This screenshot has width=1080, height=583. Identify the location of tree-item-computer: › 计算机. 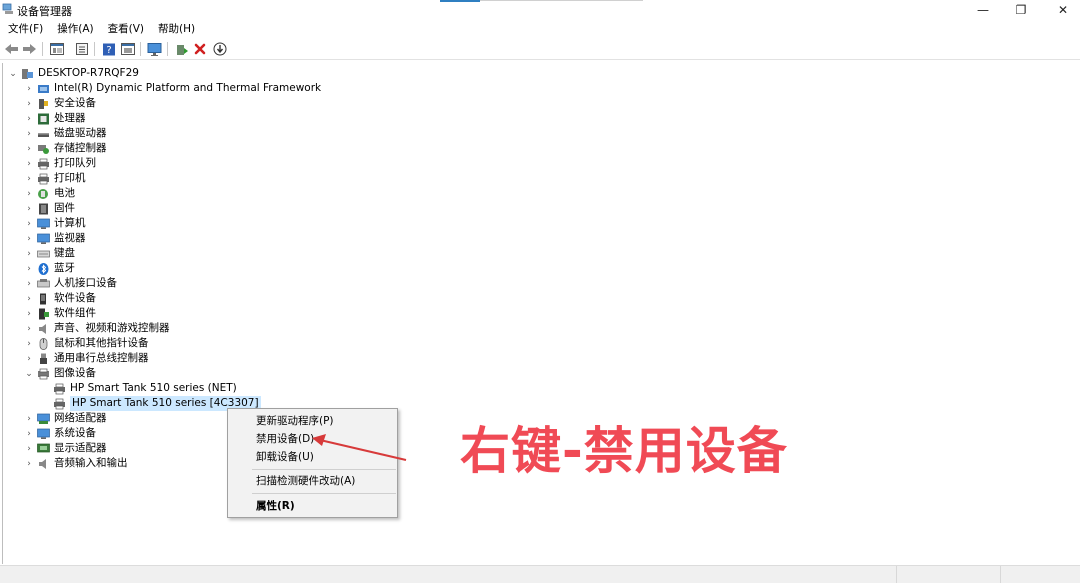
(54, 223).